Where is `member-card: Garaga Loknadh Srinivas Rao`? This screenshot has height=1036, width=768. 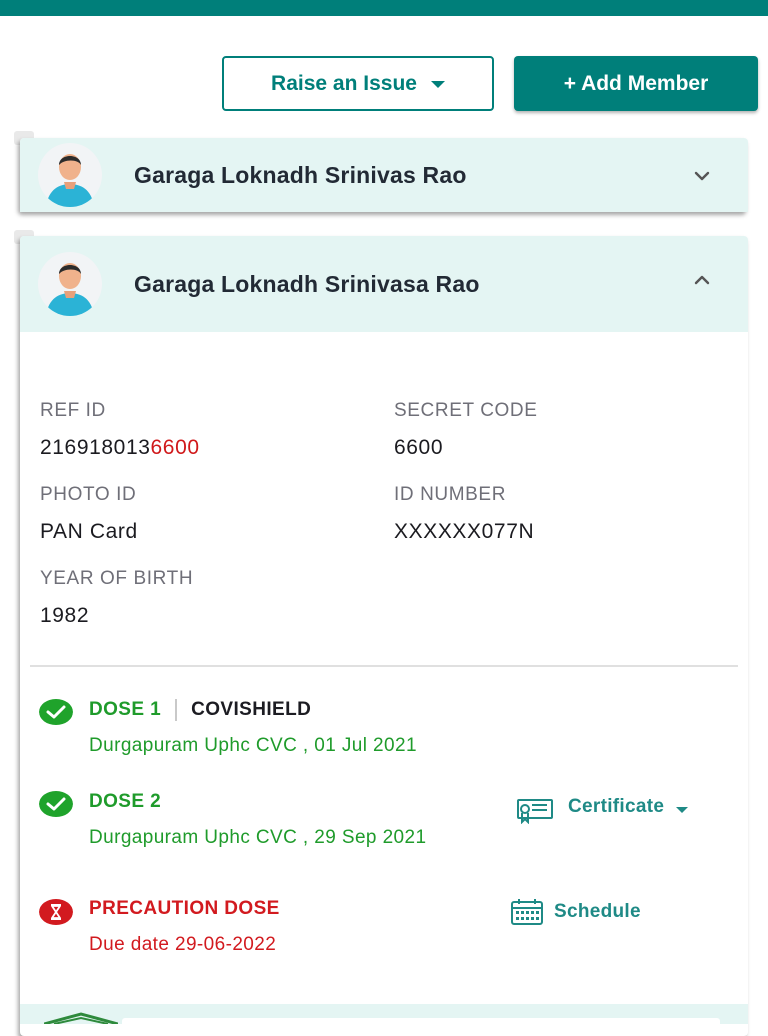
member-card: Garaga Loknadh Srinivas Rao is located at coordinates (384, 175).